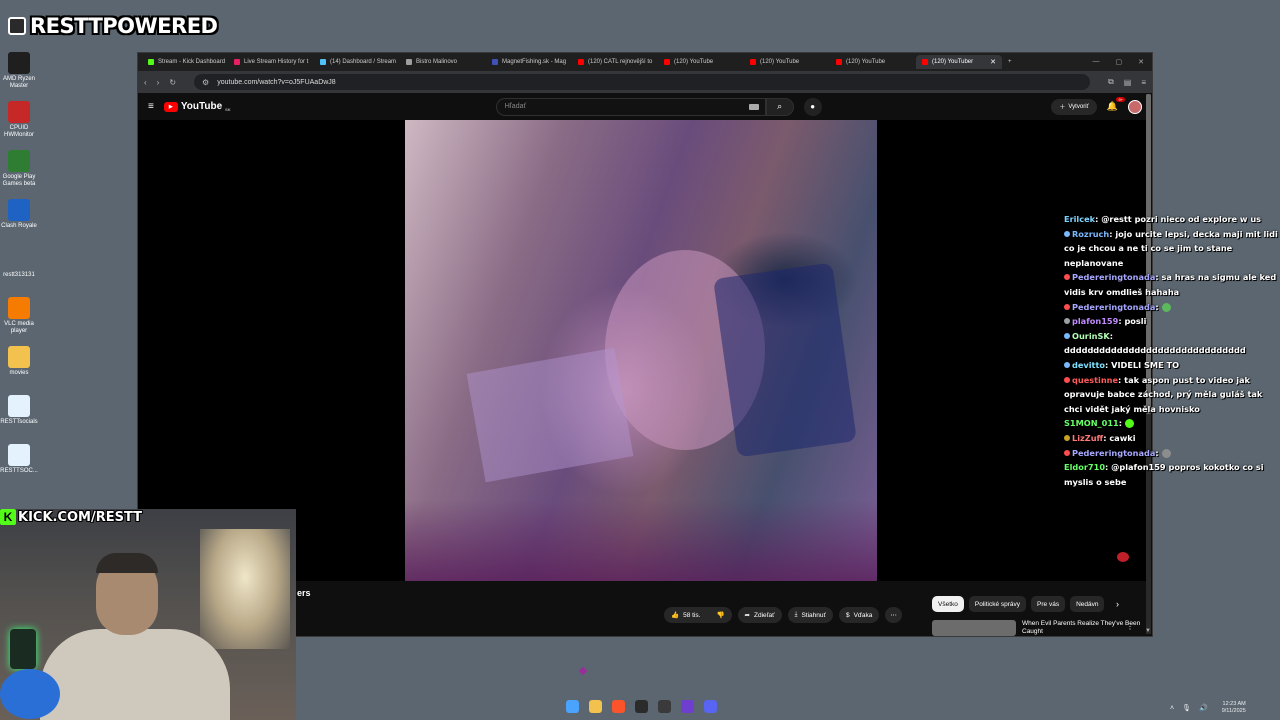 This screenshot has height=720, width=1280. I want to click on desktop-icon: restt313131, so click(19, 272).